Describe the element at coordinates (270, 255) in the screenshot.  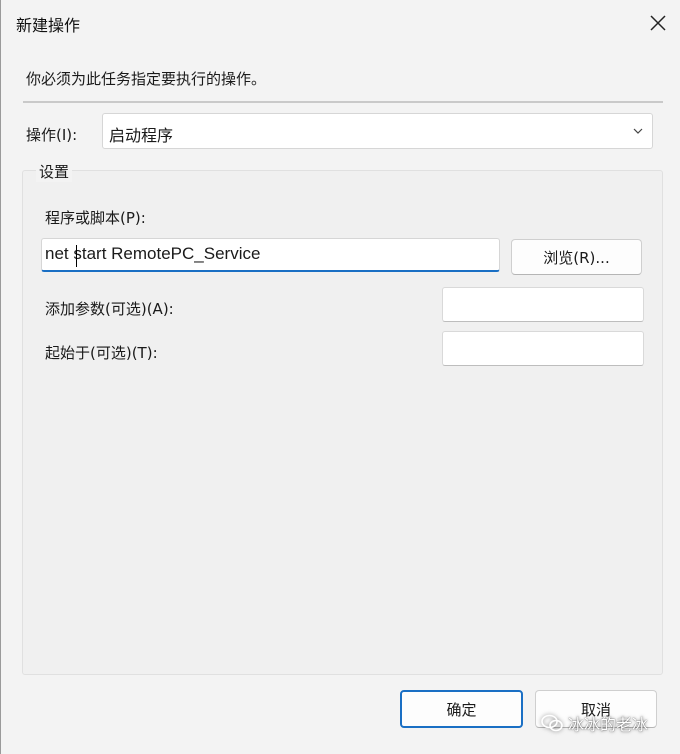
I see `program-script-input: net start RemotePC_Service` at that location.